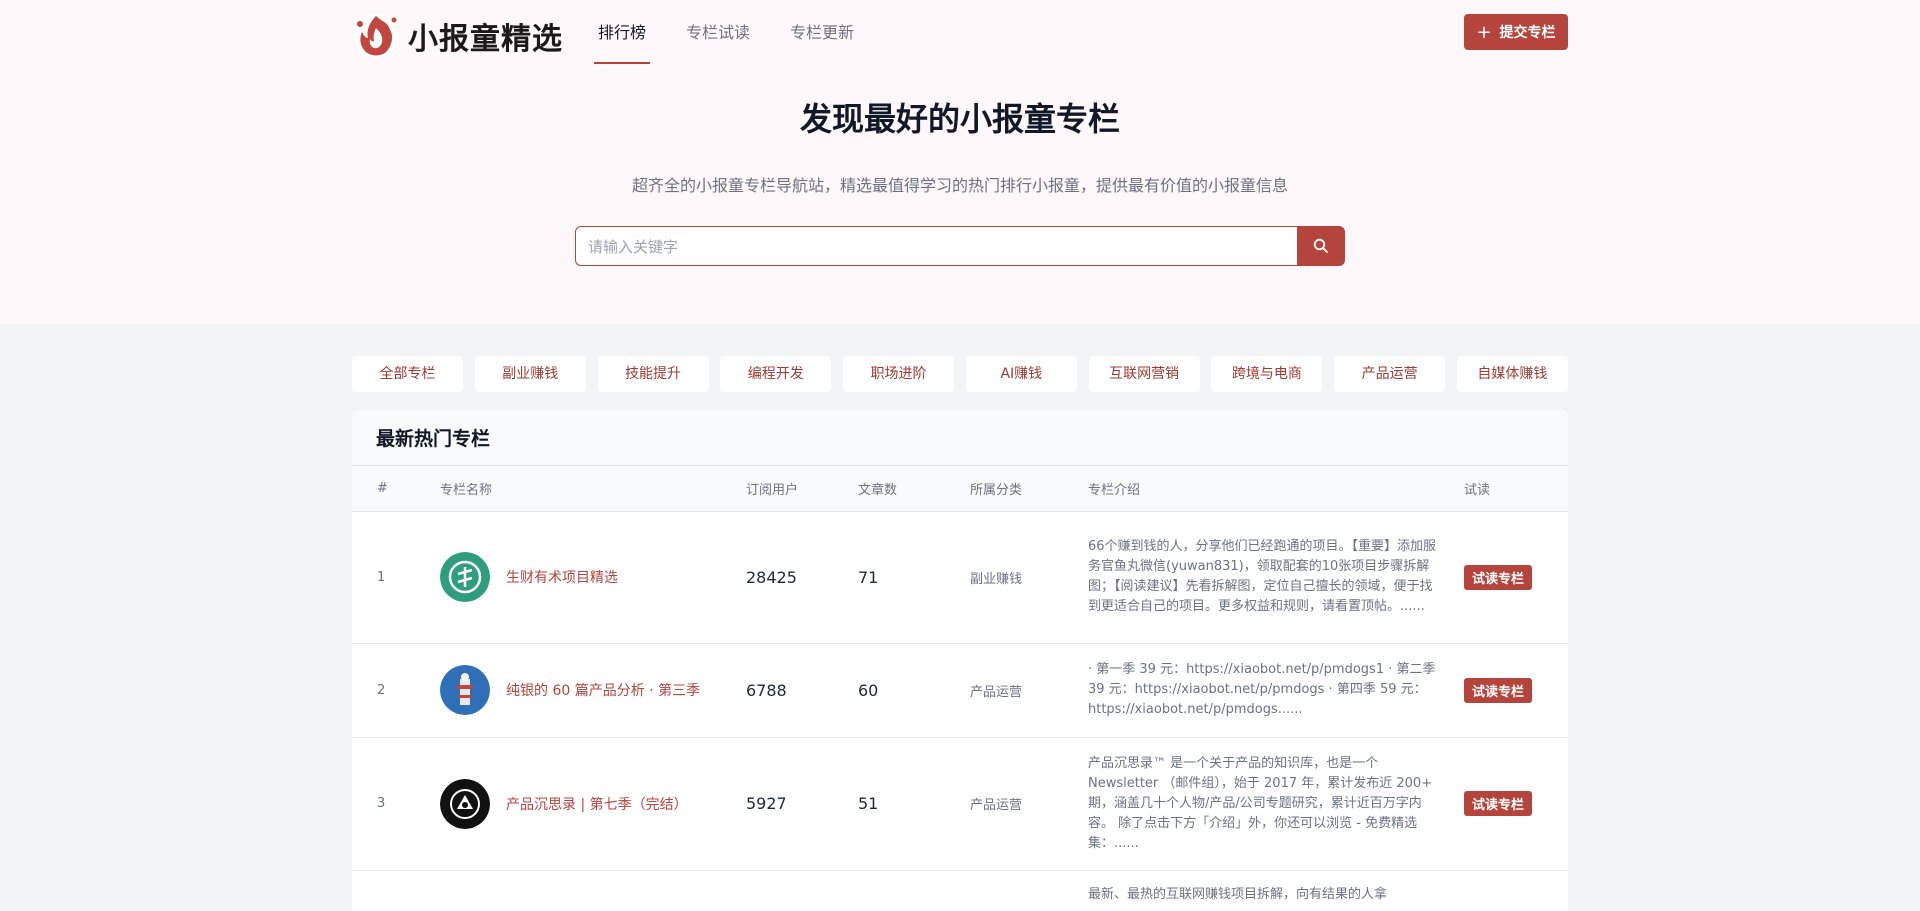 The width and height of the screenshot is (1920, 911). I want to click on row-rank: 1, so click(396, 577).